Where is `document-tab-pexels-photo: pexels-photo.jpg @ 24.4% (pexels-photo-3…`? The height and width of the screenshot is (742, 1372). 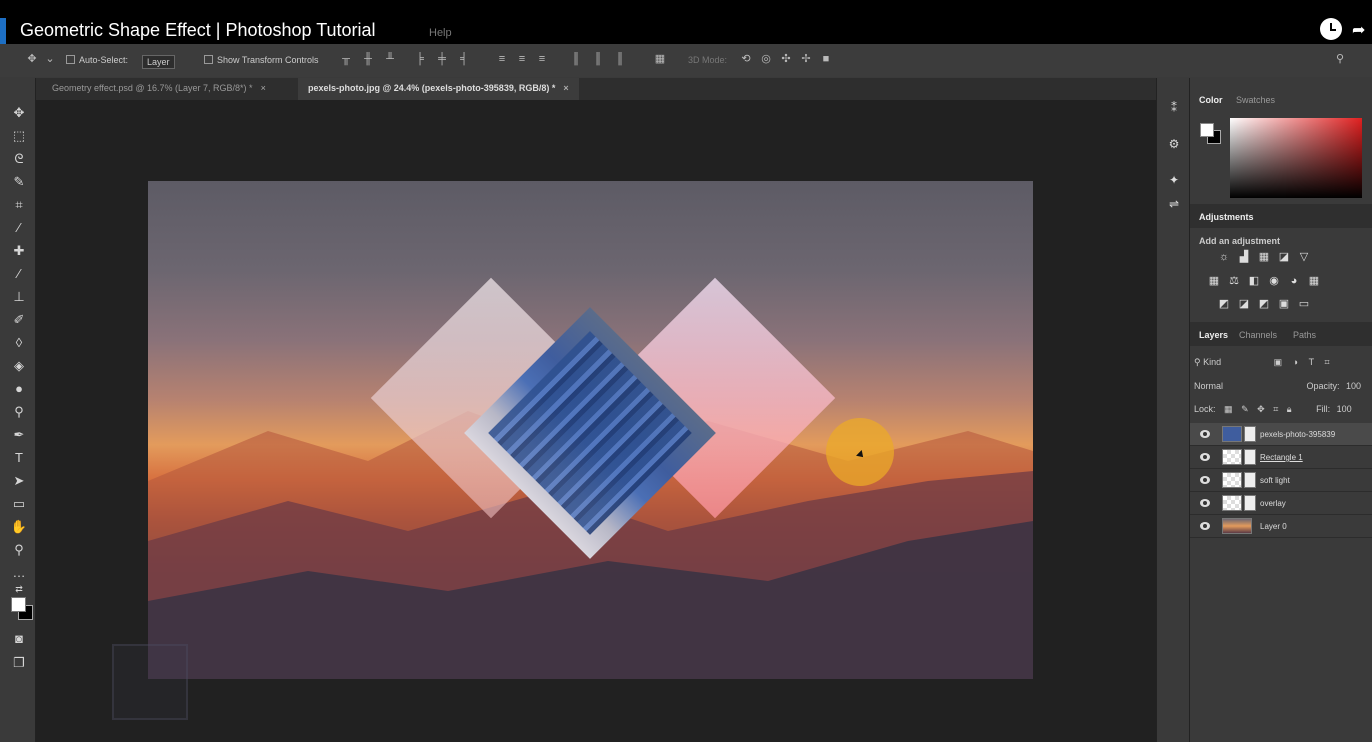 document-tab-pexels-photo: pexels-photo.jpg @ 24.4% (pexels-photo-3… is located at coordinates (438, 89).